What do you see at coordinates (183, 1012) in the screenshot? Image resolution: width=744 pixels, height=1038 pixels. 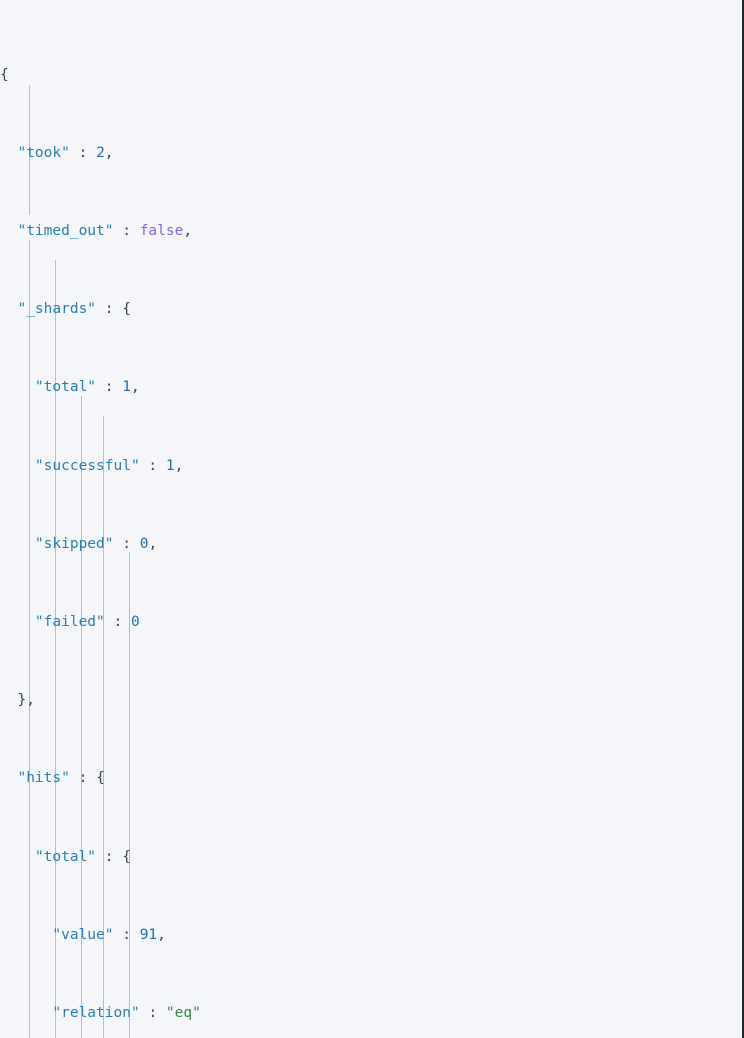 I see `value-total-relation: "eq"` at bounding box center [183, 1012].